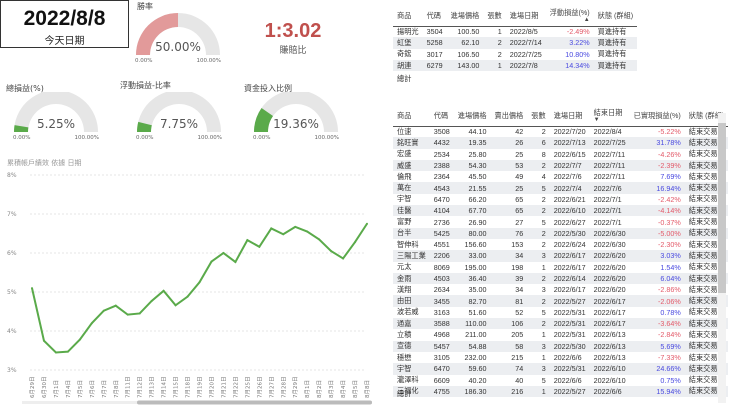  Describe the element at coordinates (477, 154) in the screenshot. I see `table-cell: 25.80` at that location.